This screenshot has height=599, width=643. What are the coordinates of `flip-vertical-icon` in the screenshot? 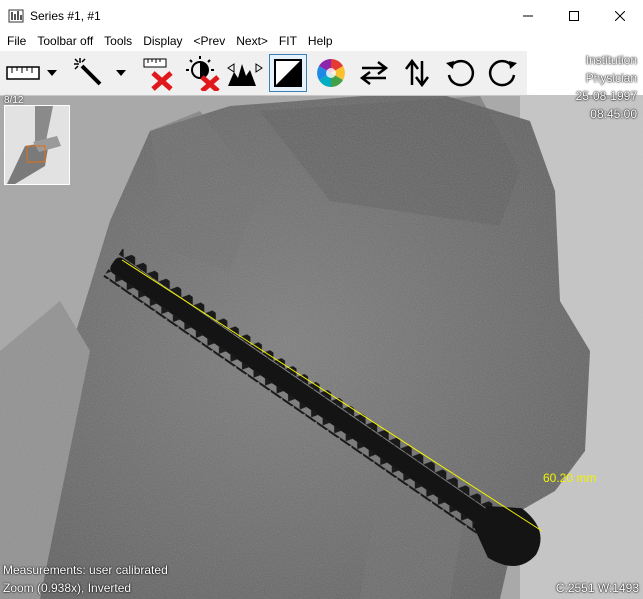 It's located at (417, 73).